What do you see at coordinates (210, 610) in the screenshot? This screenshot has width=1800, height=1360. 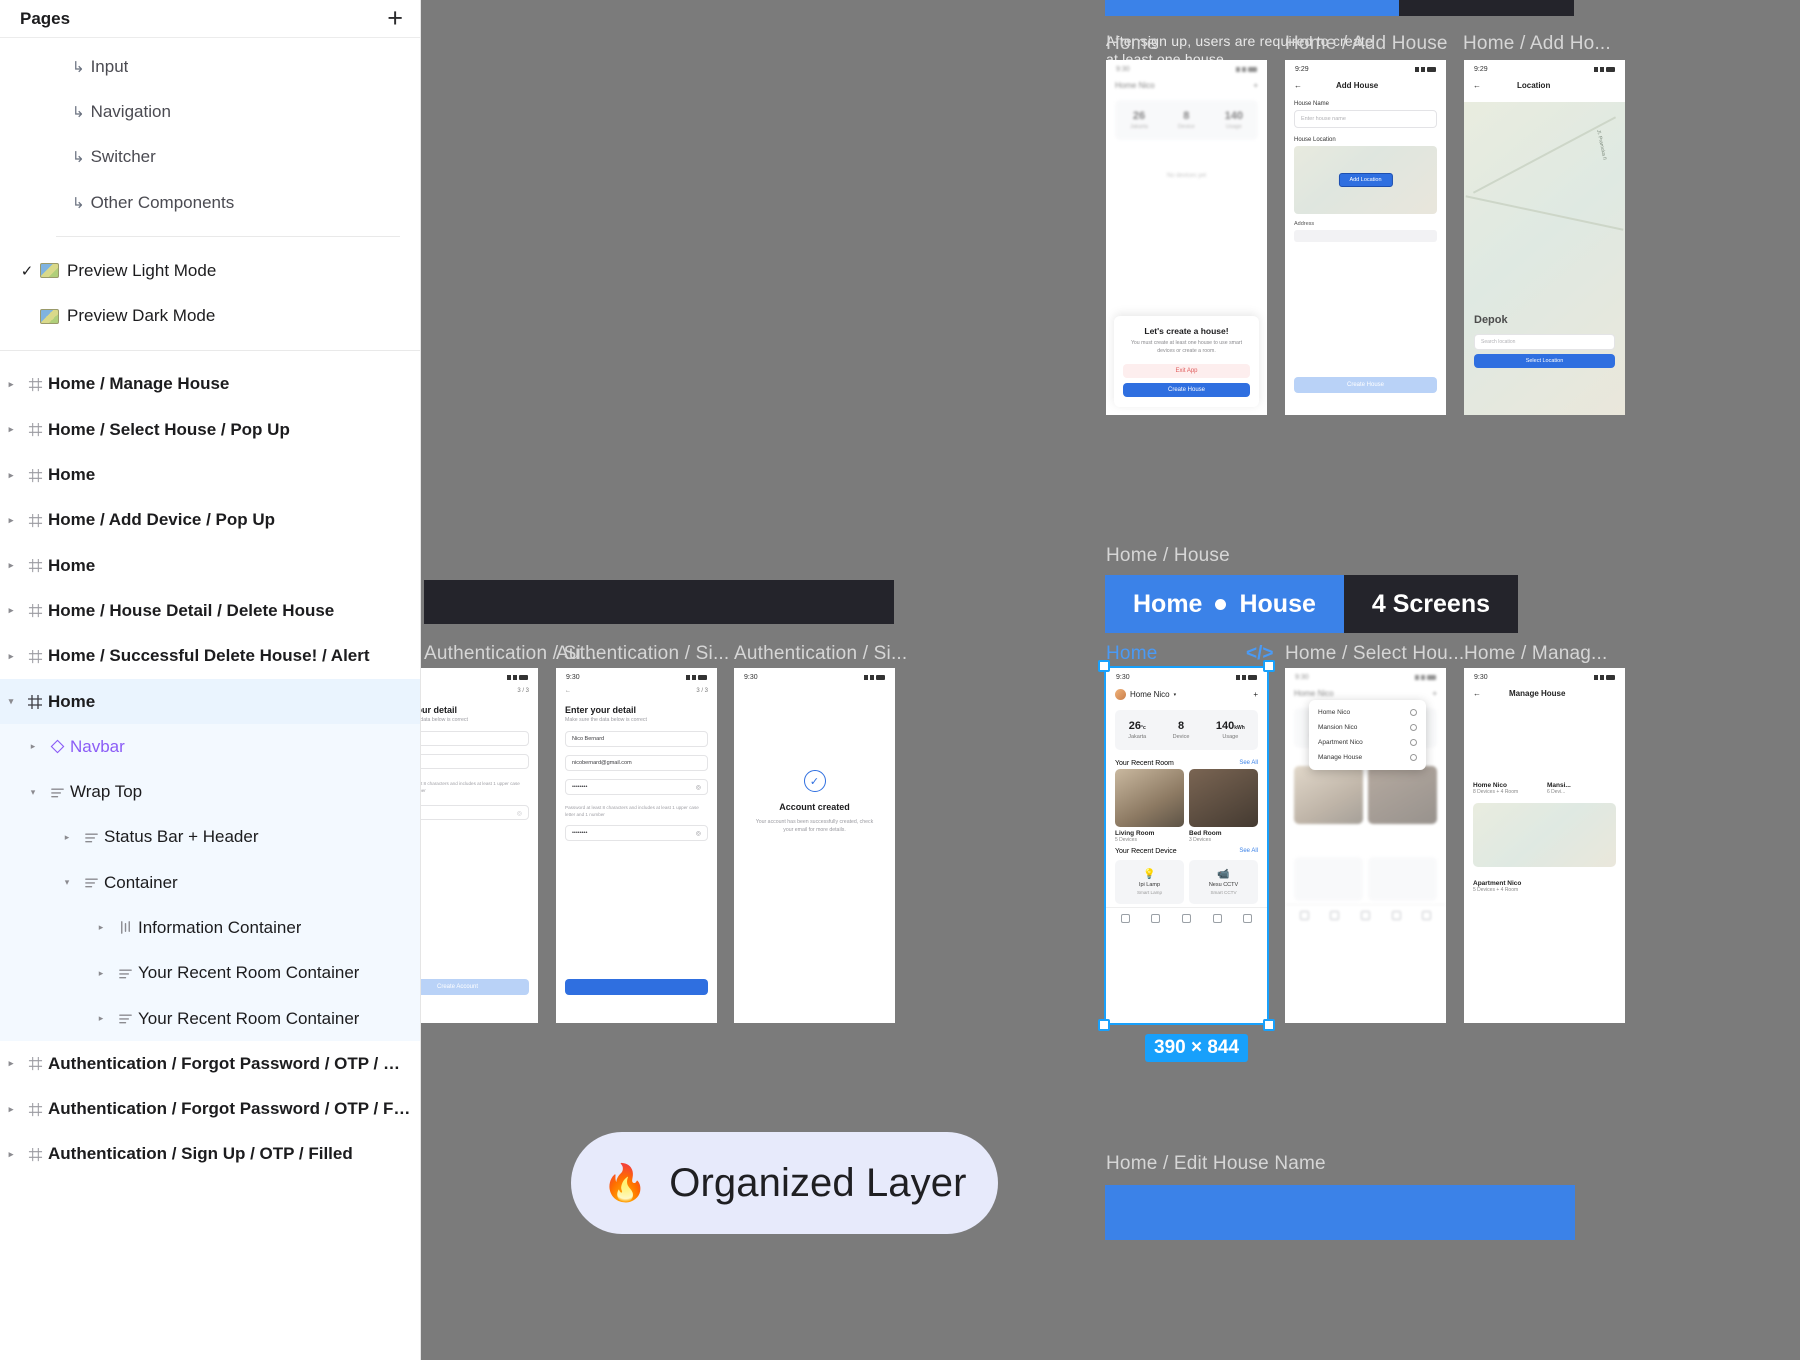 I see `layer-row-house-detail-delete: Home / House Detail / Delete House` at bounding box center [210, 610].